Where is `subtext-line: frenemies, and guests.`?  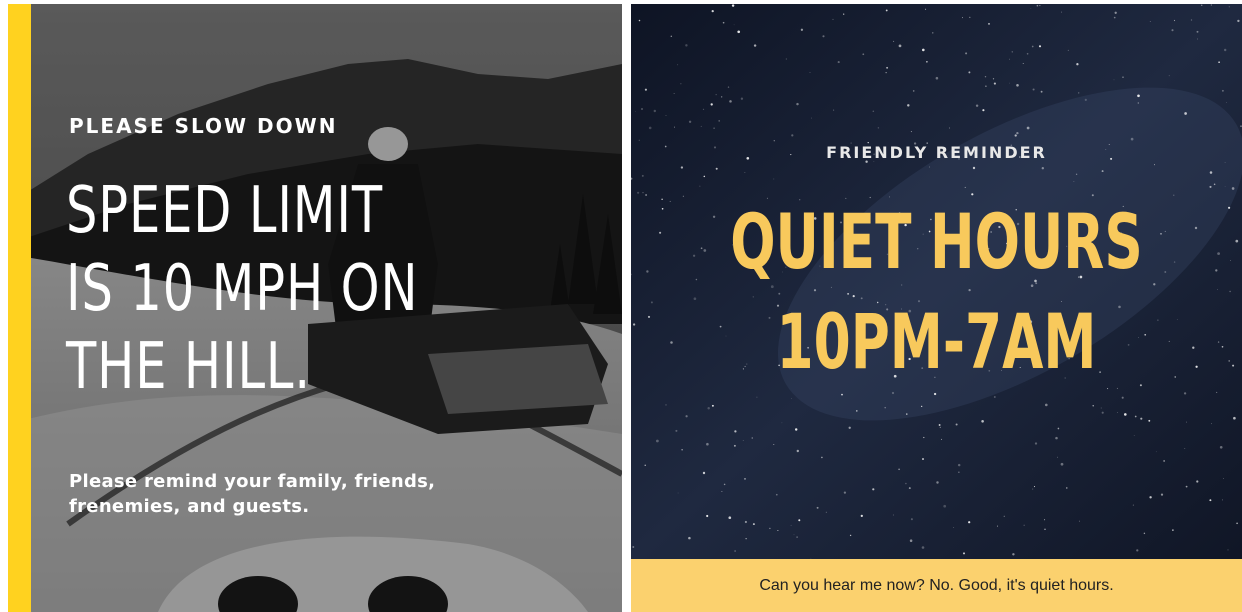
subtext-line: frenemies, and guests. is located at coordinates (189, 506).